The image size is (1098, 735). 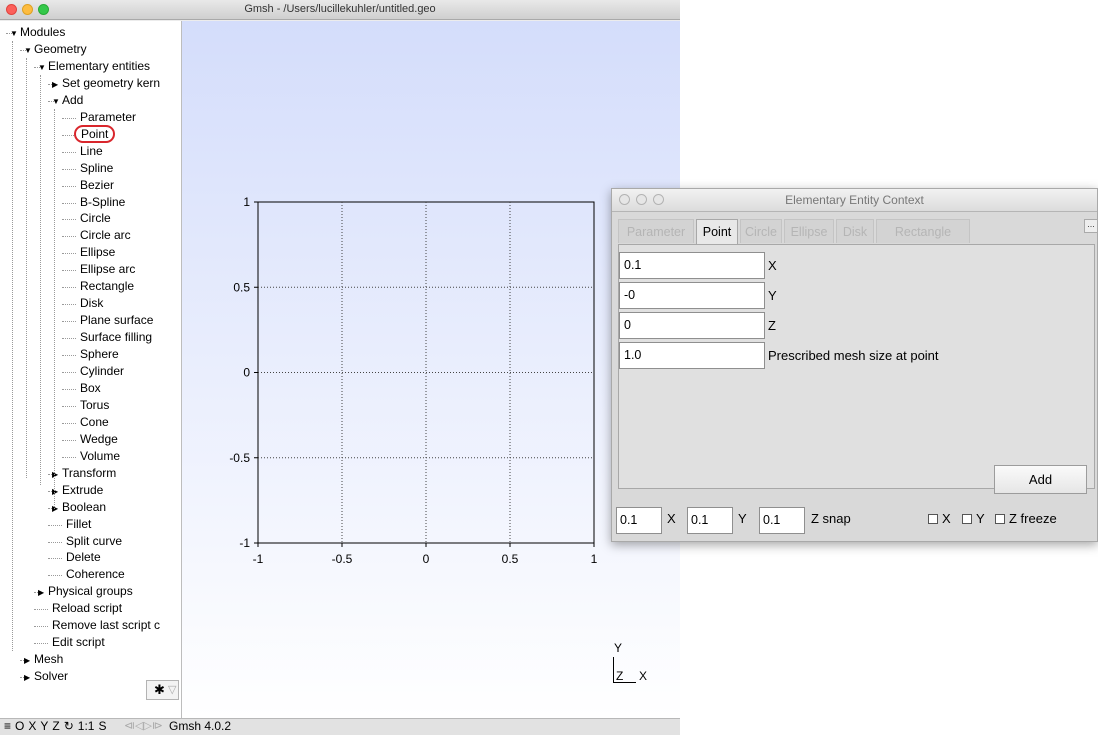 What do you see at coordinates (85, 591) in the screenshot?
I see `tree-item: ▶ Physical groups` at bounding box center [85, 591].